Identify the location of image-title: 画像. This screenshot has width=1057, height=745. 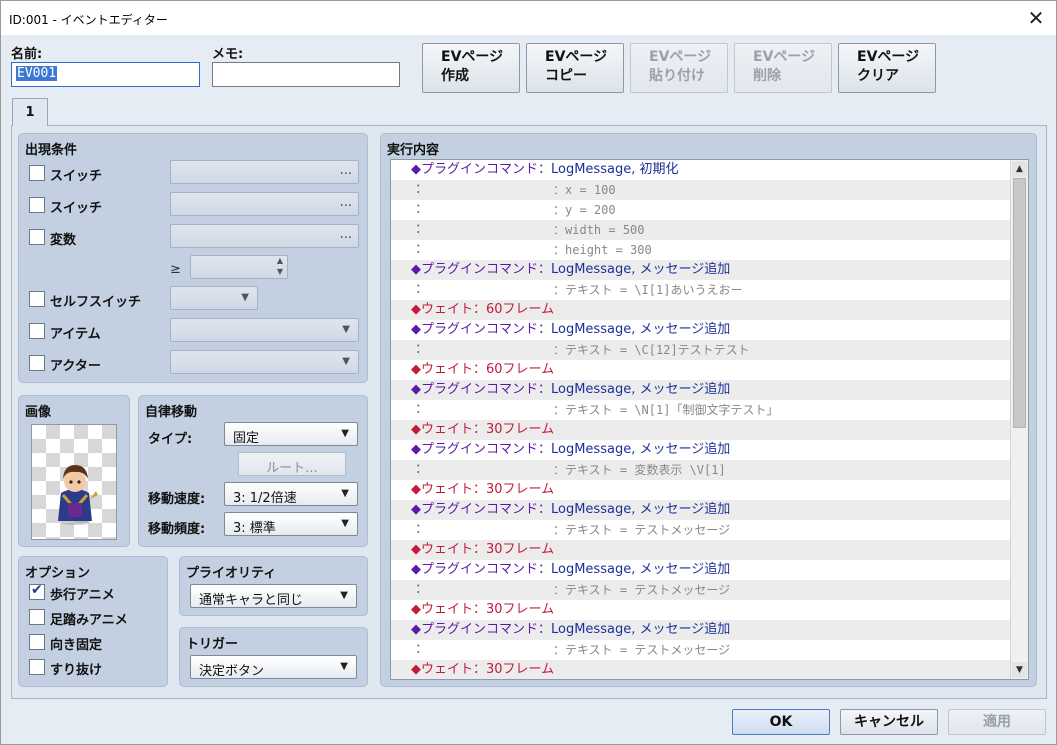
(38, 412).